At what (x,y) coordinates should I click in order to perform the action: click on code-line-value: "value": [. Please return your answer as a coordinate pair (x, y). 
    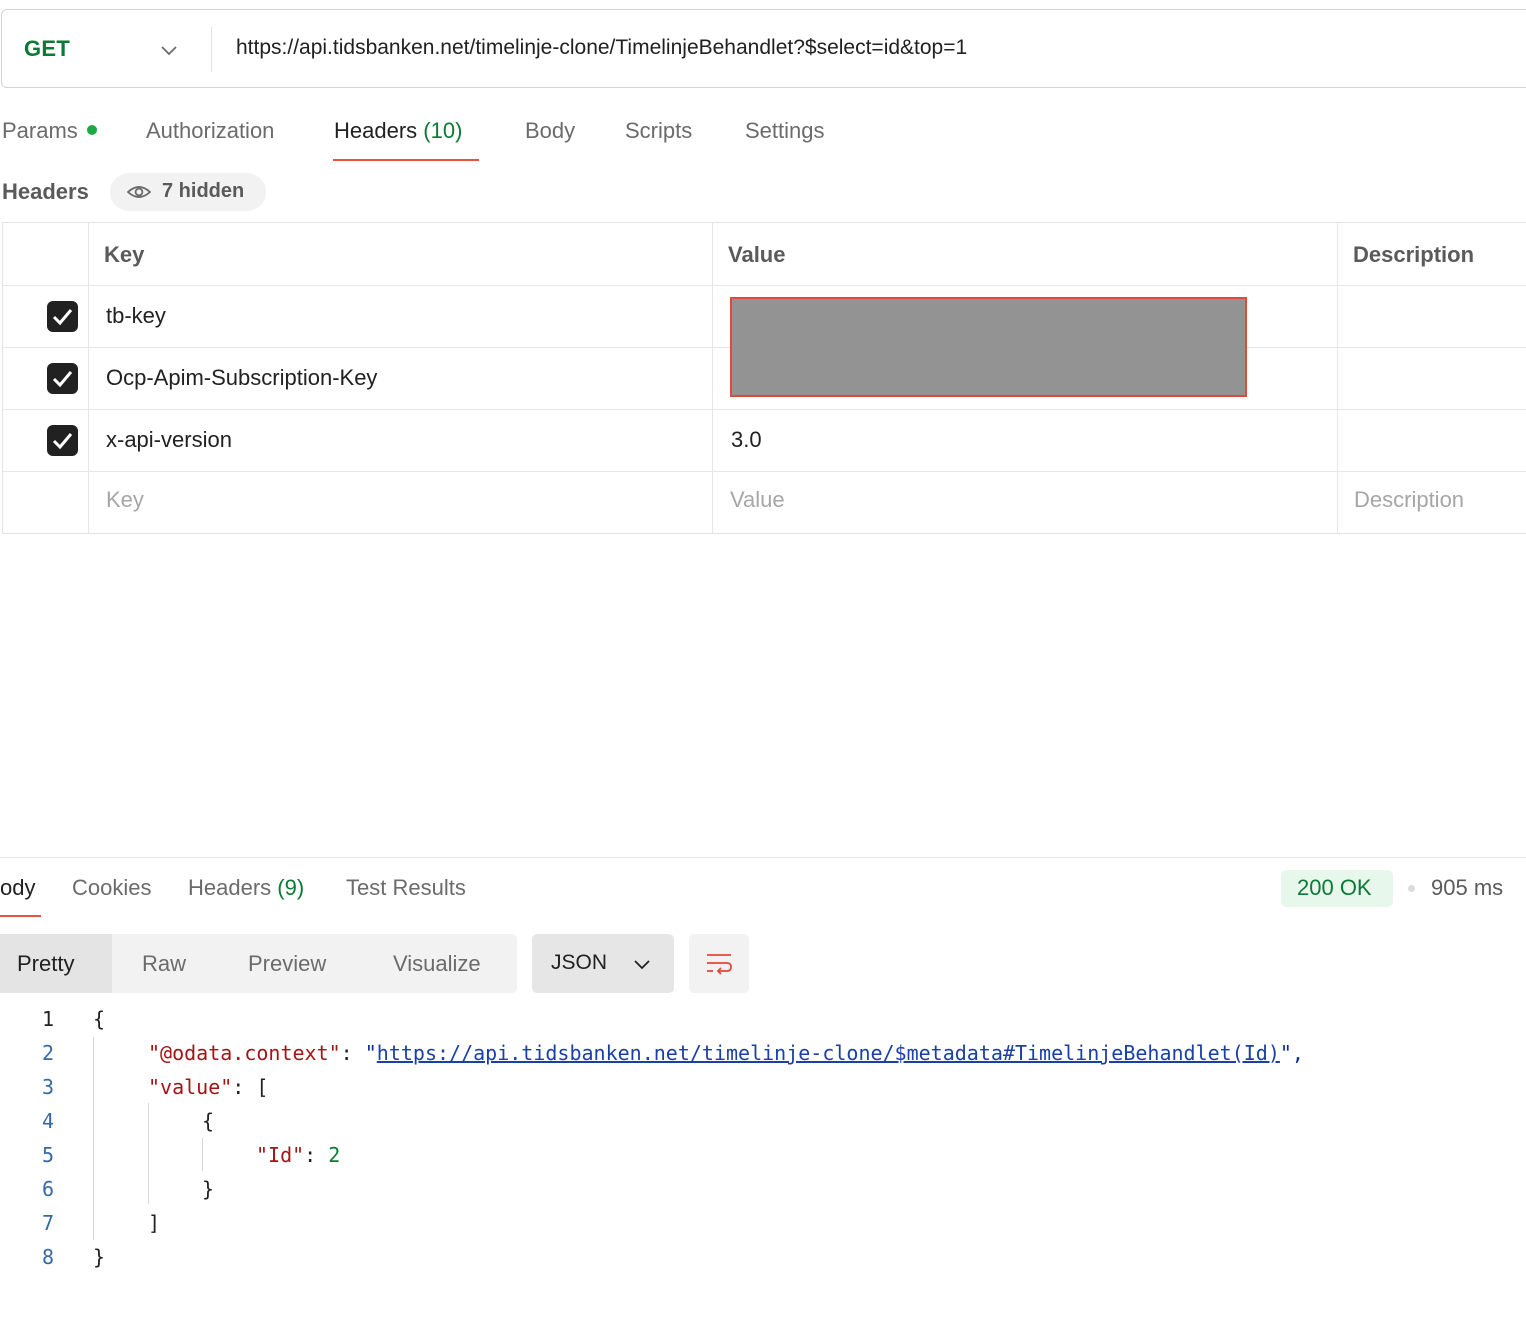
    Looking at the image, I should click on (208, 1087).